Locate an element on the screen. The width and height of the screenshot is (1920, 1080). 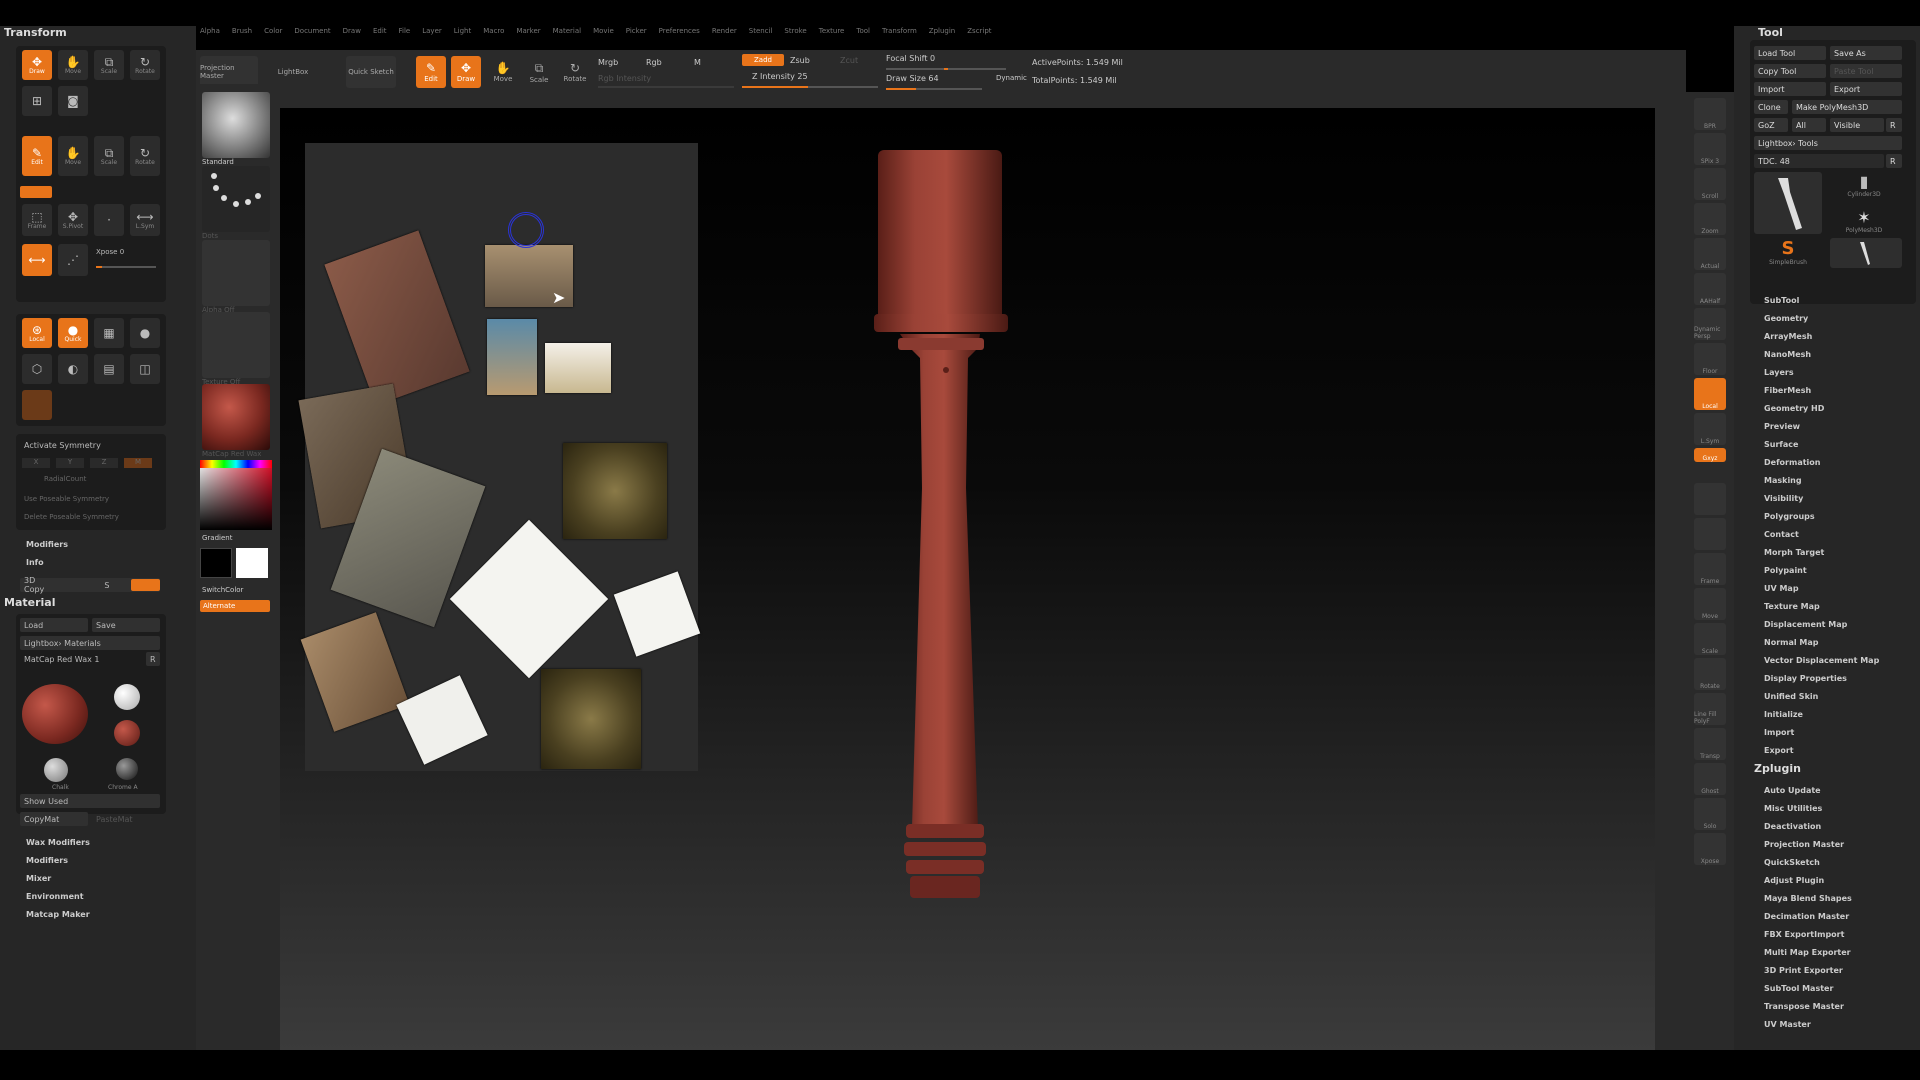
edit-button: ✎ Edit is located at coordinates (37, 156).